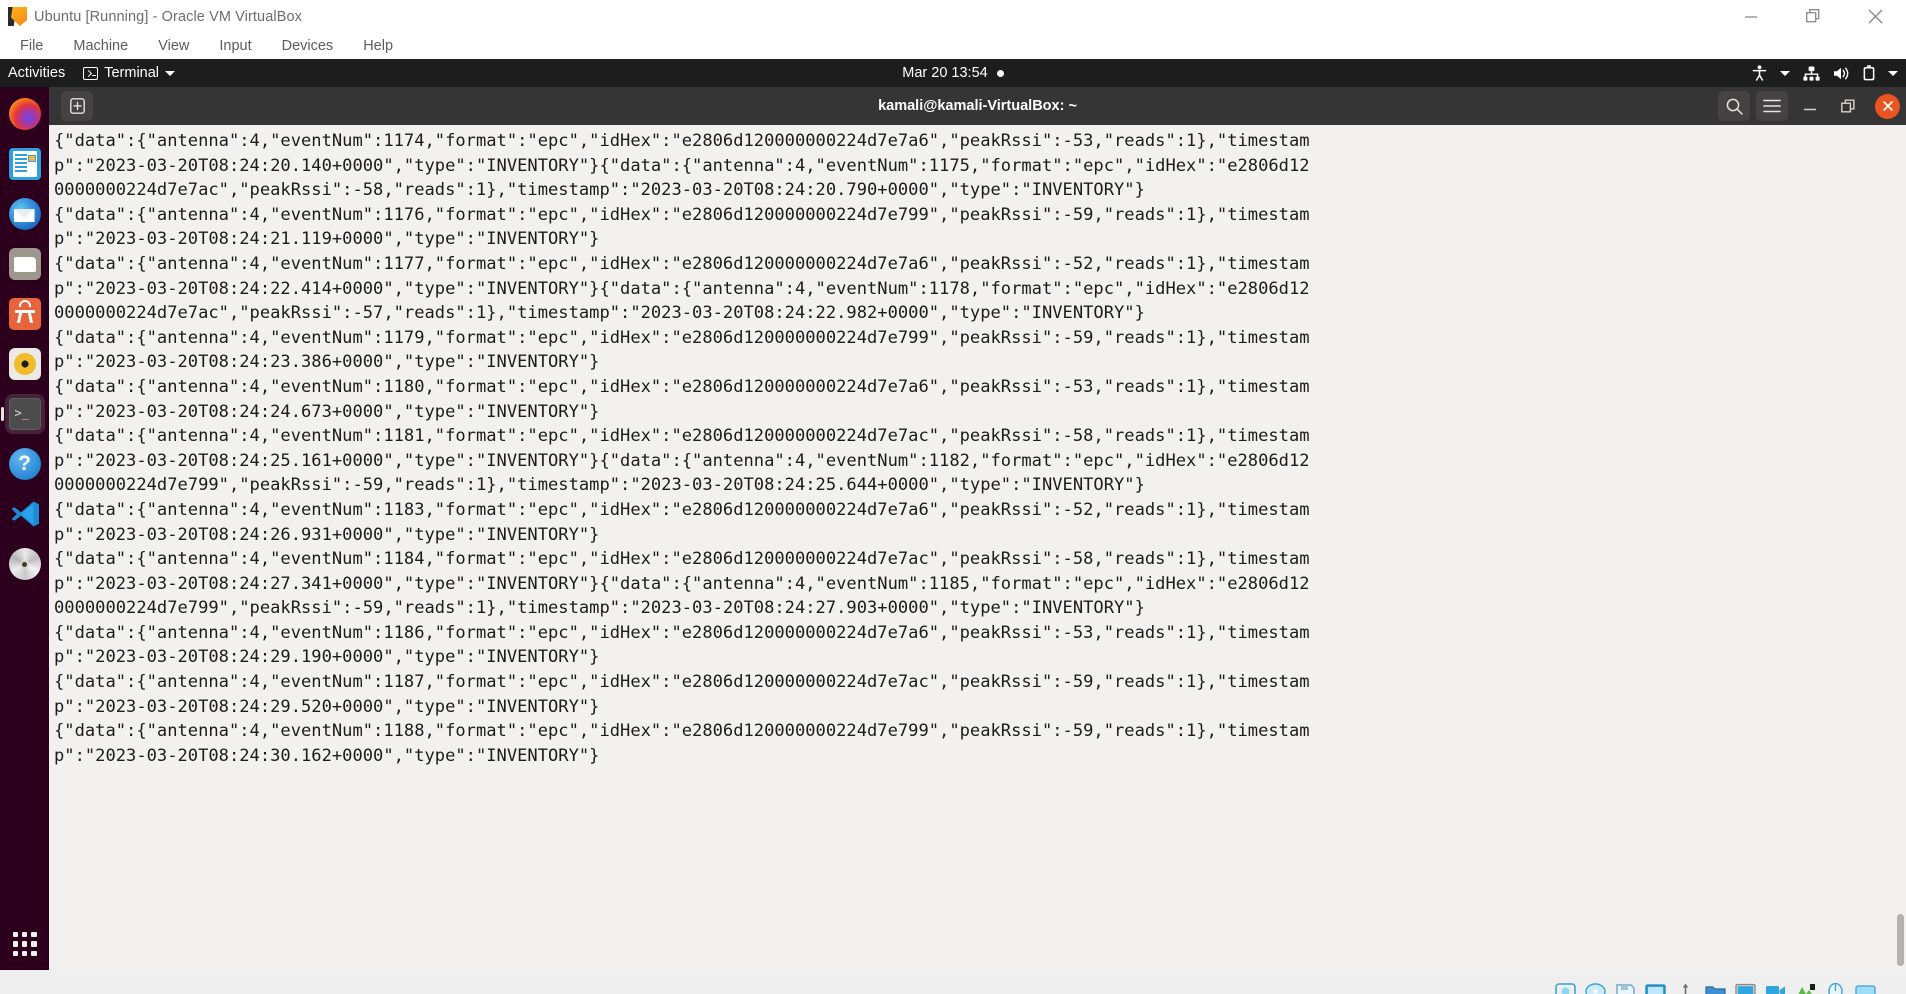  I want to click on app-menu-button: Terminal, so click(129, 73).